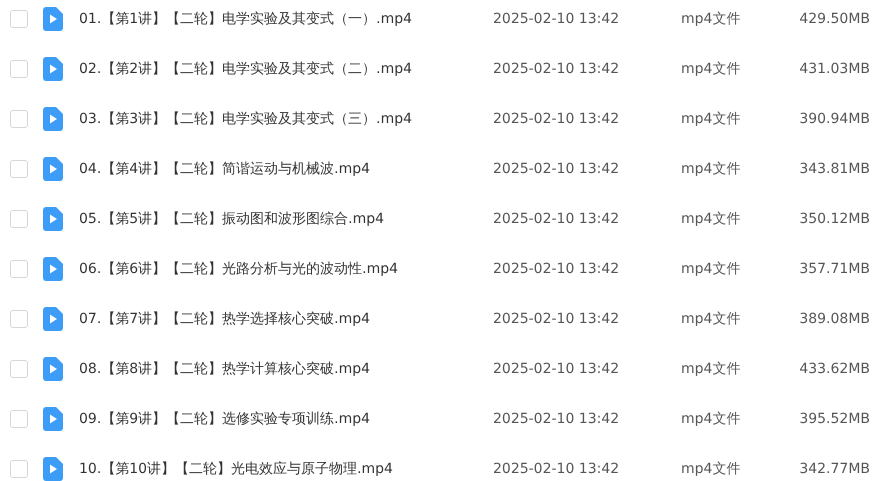  What do you see at coordinates (834, 319) in the screenshot?
I see `file-size: 389.08MB` at bounding box center [834, 319].